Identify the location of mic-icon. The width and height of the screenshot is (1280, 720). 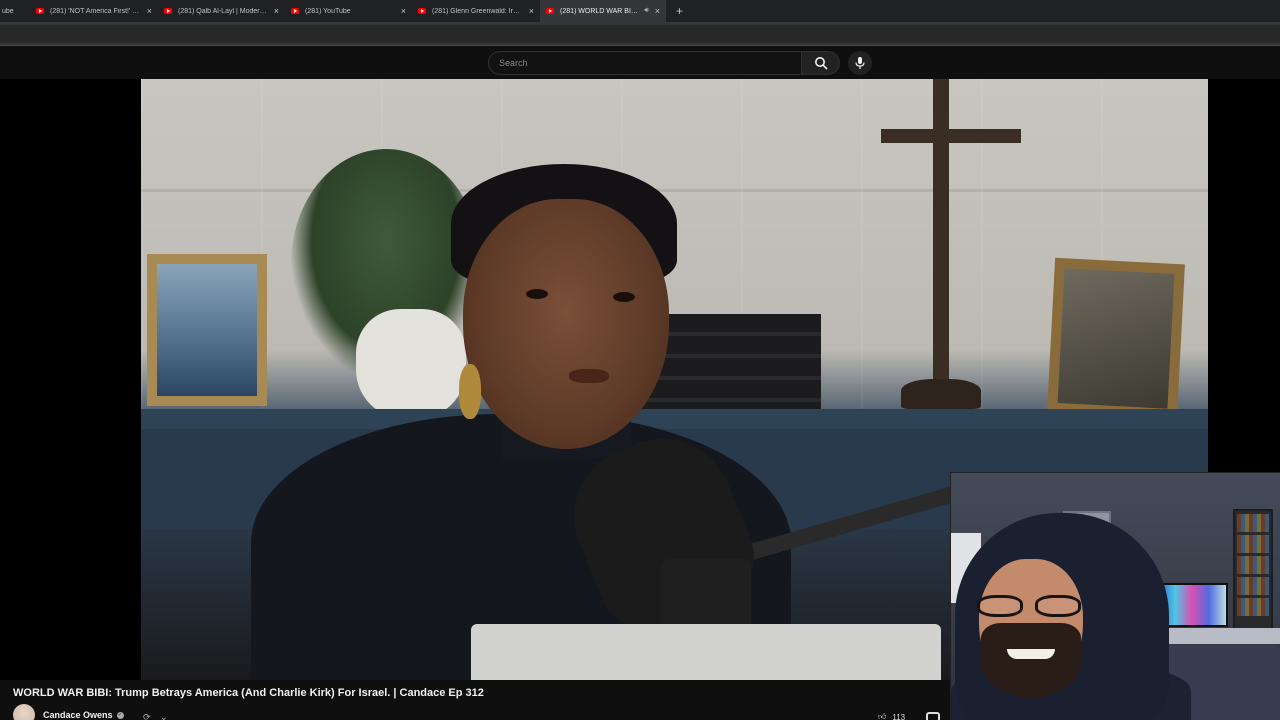
(860, 63).